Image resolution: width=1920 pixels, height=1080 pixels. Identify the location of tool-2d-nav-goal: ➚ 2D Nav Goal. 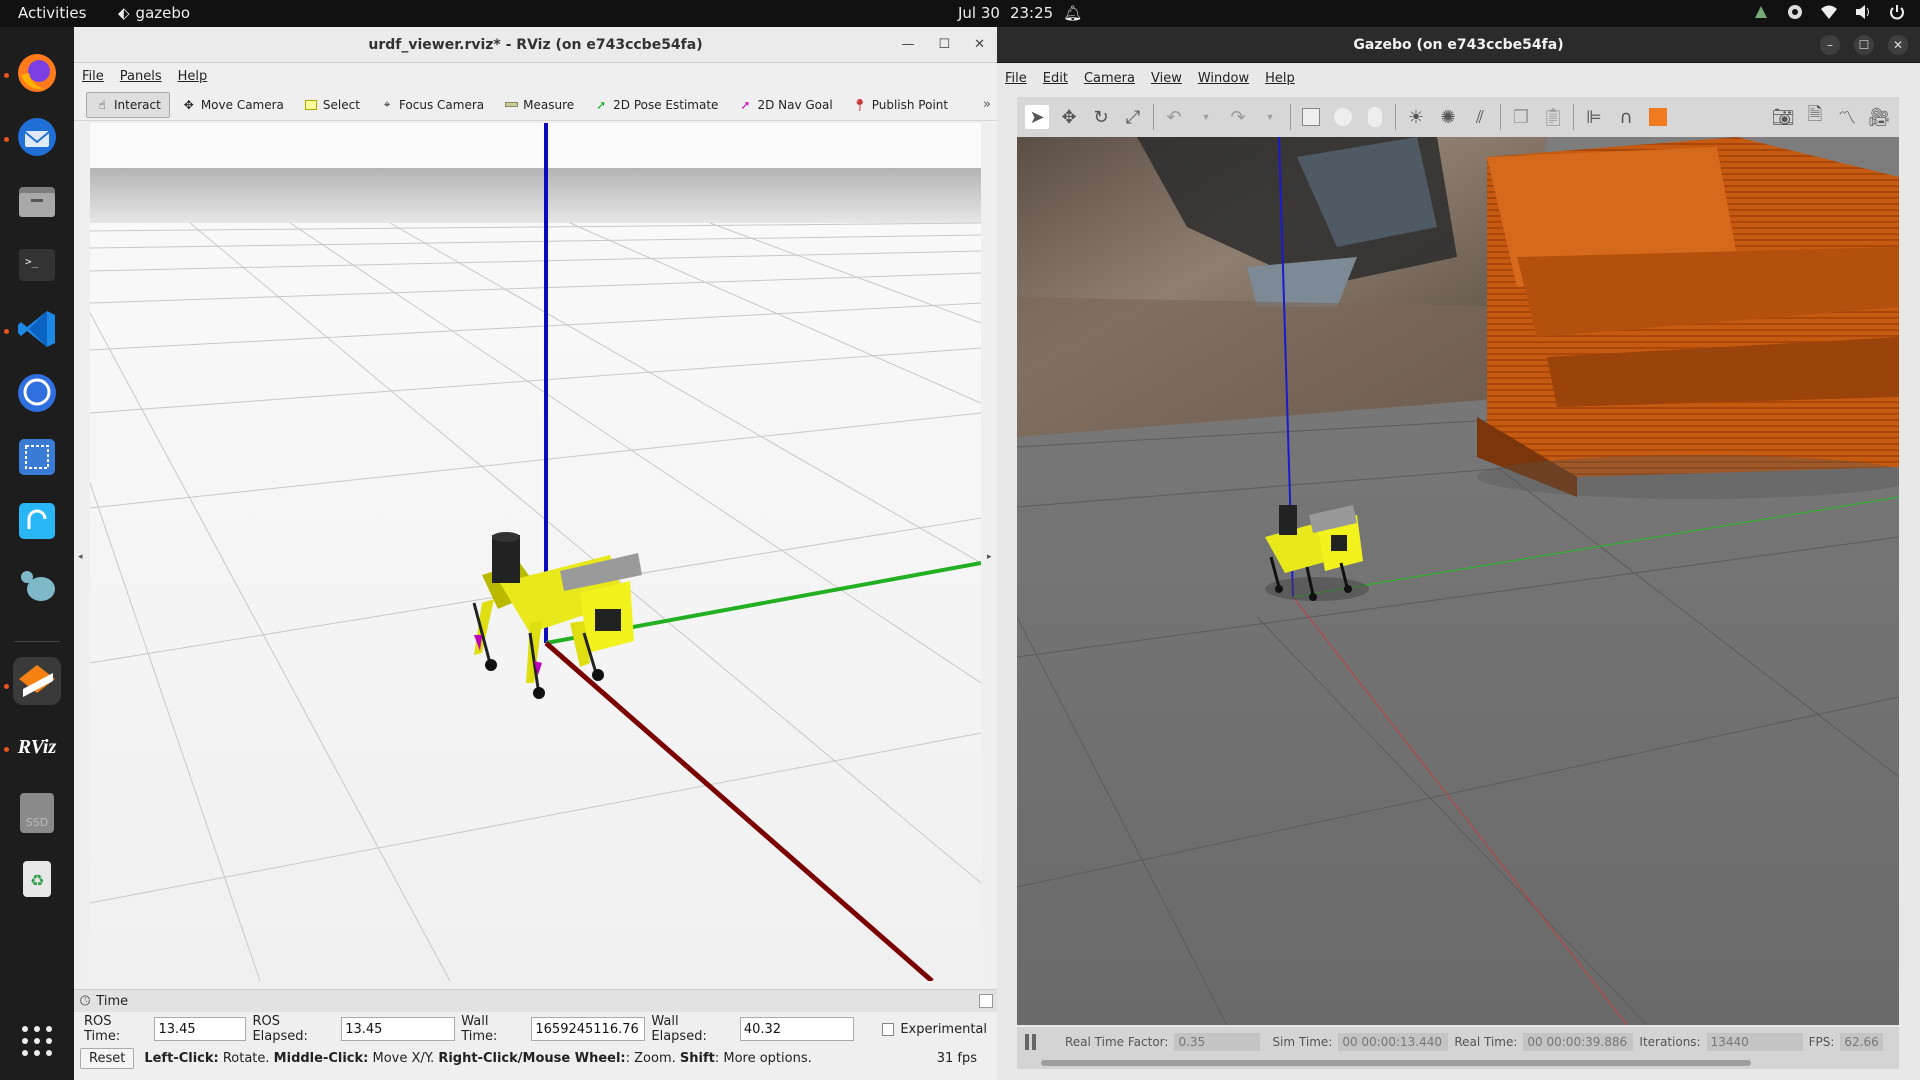
(785, 105).